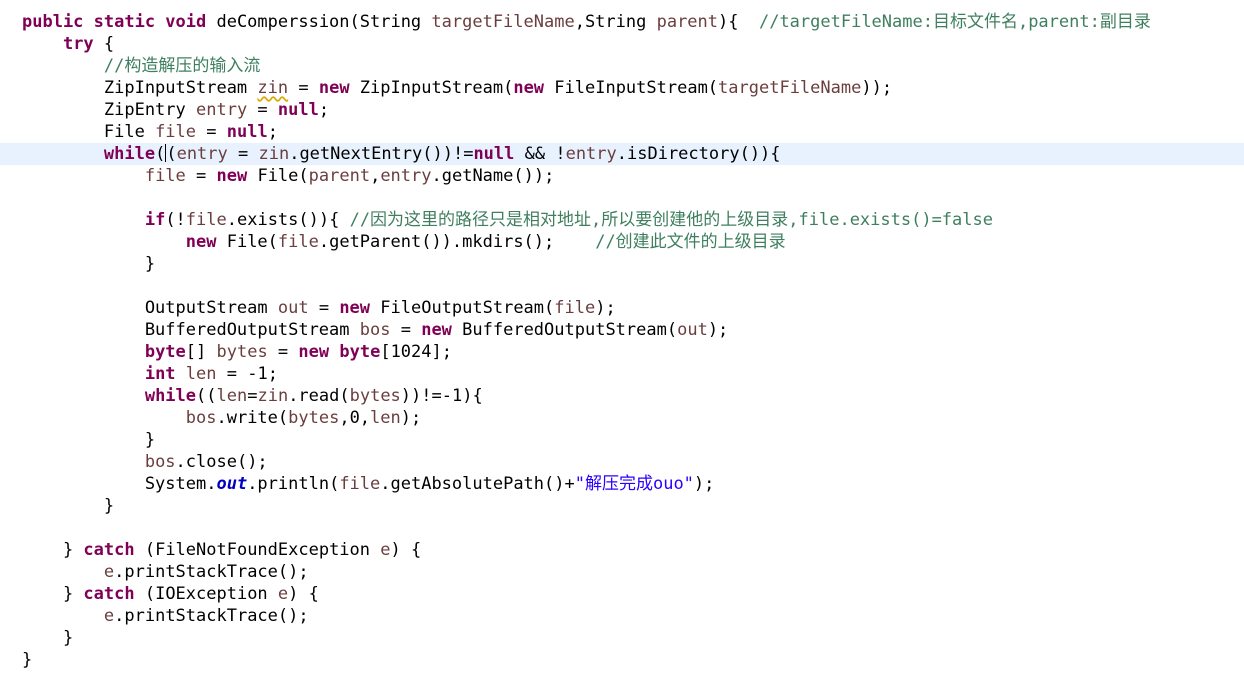 The image size is (1244, 688). Describe the element at coordinates (170, 396) in the screenshot. I see `code-keyword: while` at that location.